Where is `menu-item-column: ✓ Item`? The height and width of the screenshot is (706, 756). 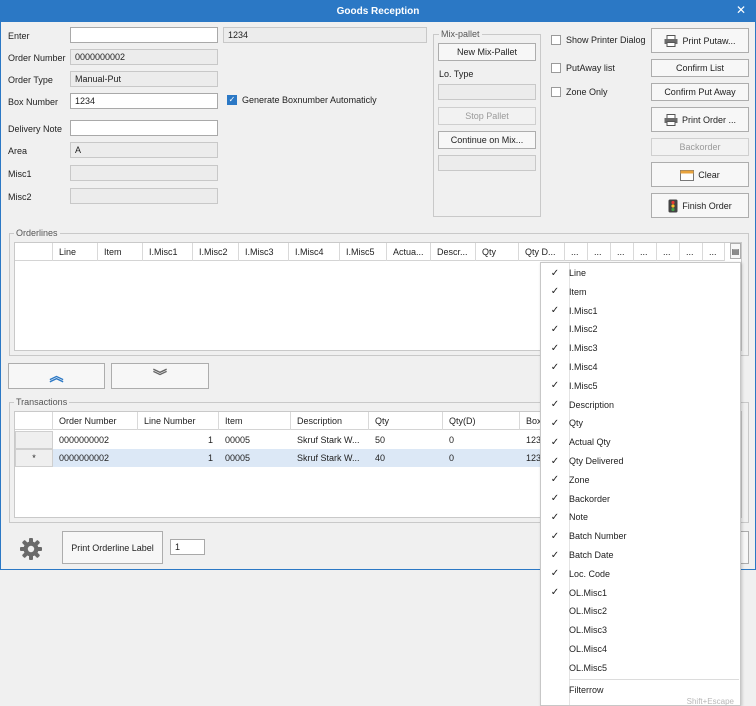
menu-item-column: ✓ Item is located at coordinates (640, 292).